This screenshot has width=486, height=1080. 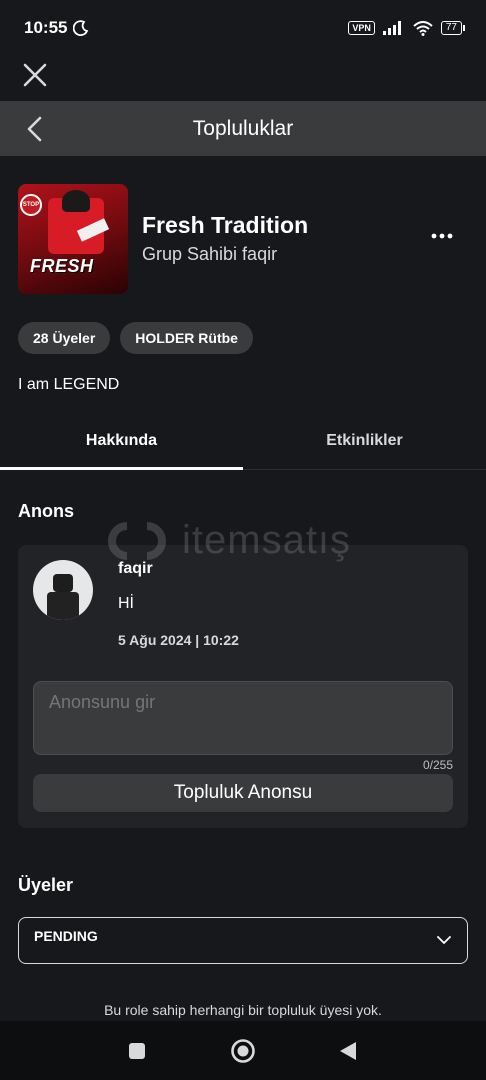 I want to click on rank-chip: HOLDER Rütbe, so click(x=186, y=338).